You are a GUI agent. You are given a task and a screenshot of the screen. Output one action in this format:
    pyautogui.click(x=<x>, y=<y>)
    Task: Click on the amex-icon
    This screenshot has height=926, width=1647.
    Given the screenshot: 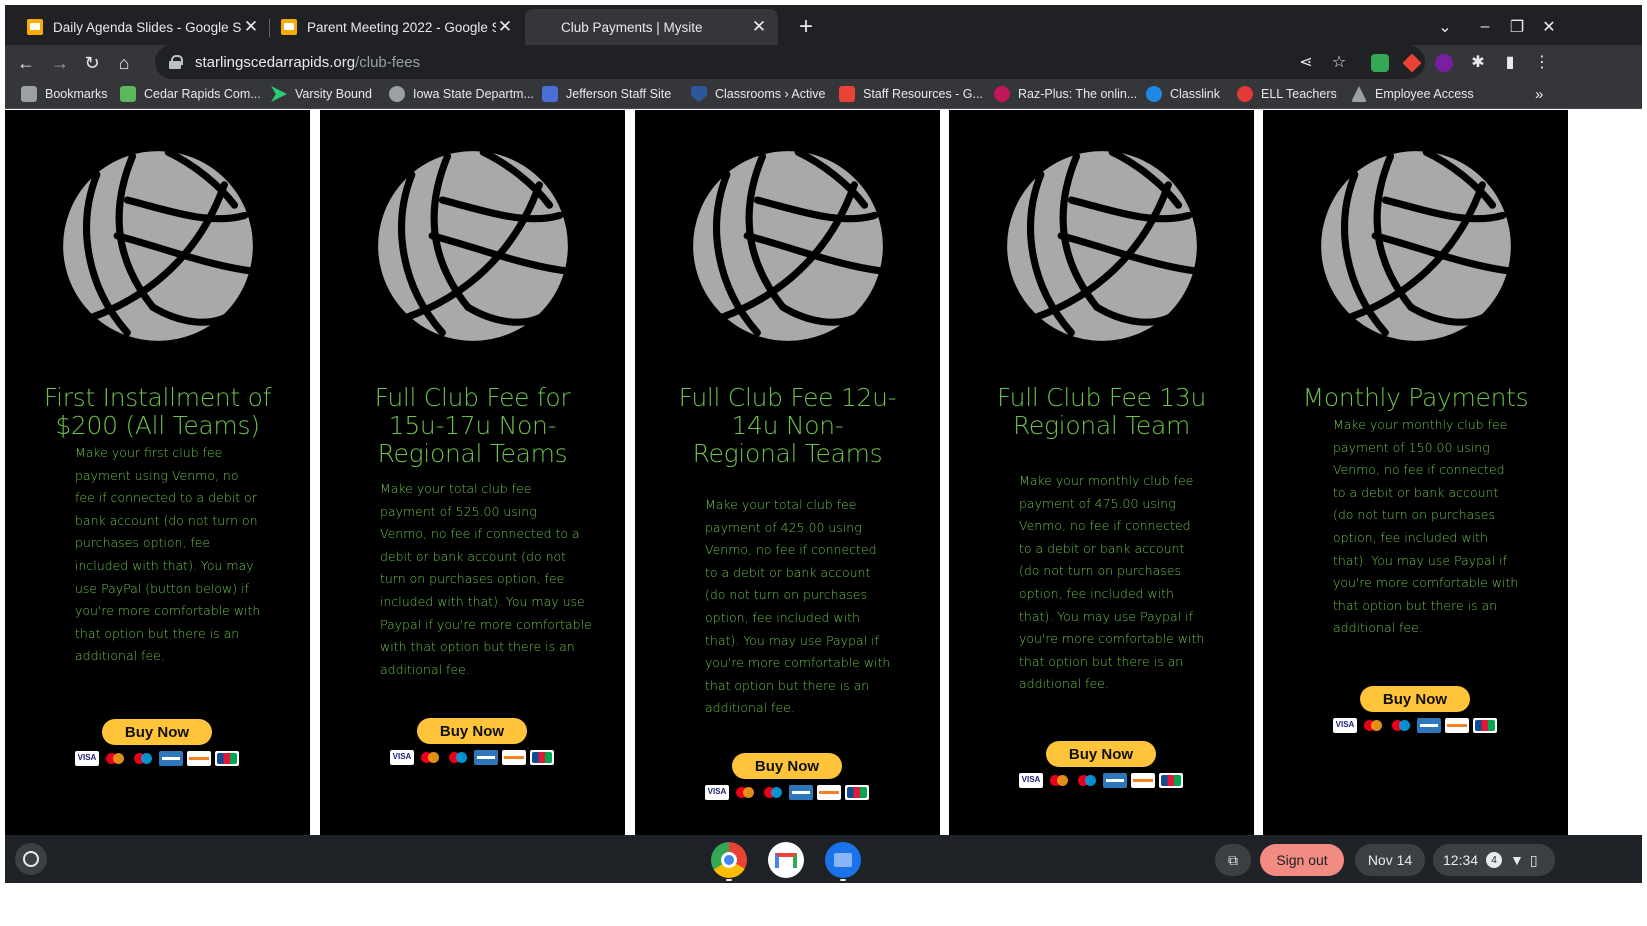 What is the action you would take?
    pyautogui.click(x=486, y=757)
    